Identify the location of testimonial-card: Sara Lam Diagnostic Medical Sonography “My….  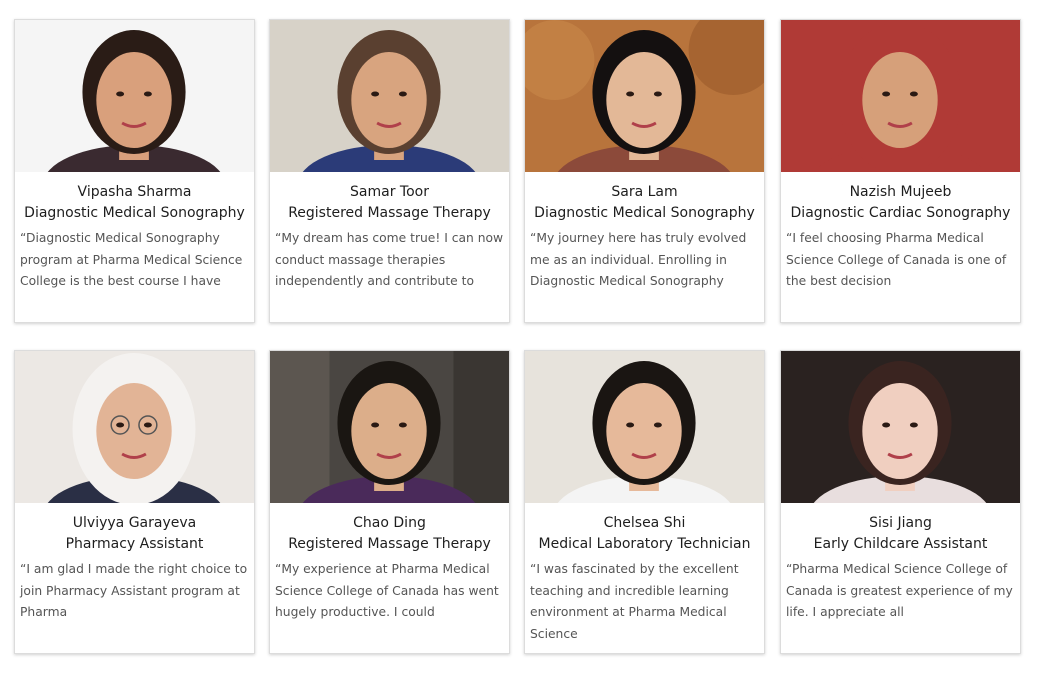
(644, 171).